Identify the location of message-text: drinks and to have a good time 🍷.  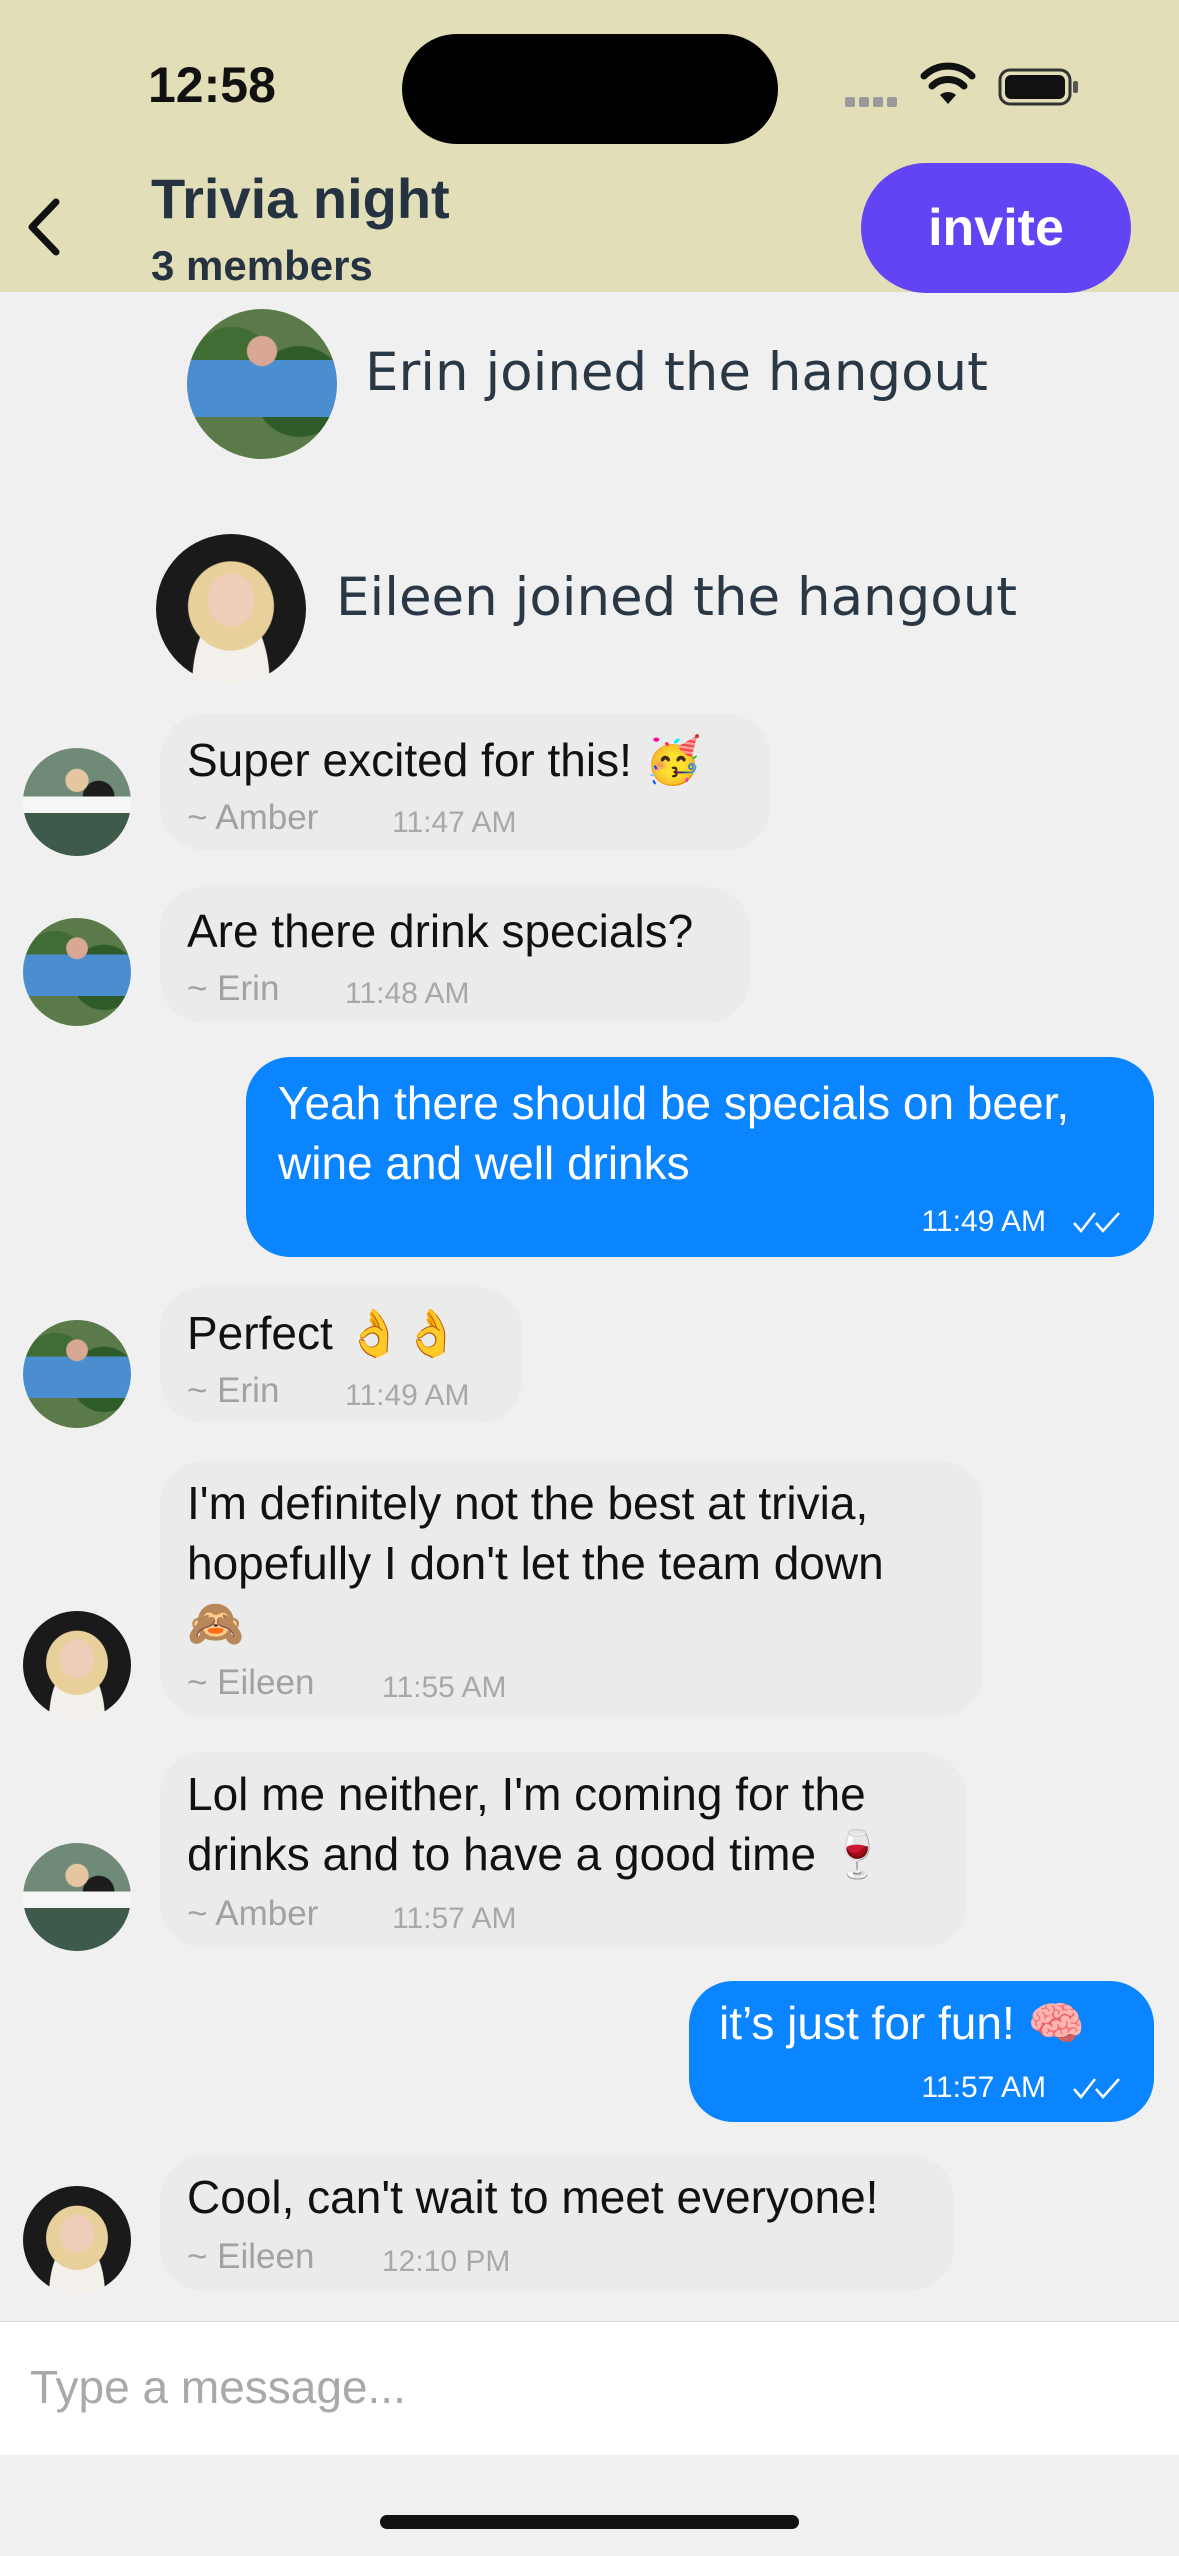
(537, 1854).